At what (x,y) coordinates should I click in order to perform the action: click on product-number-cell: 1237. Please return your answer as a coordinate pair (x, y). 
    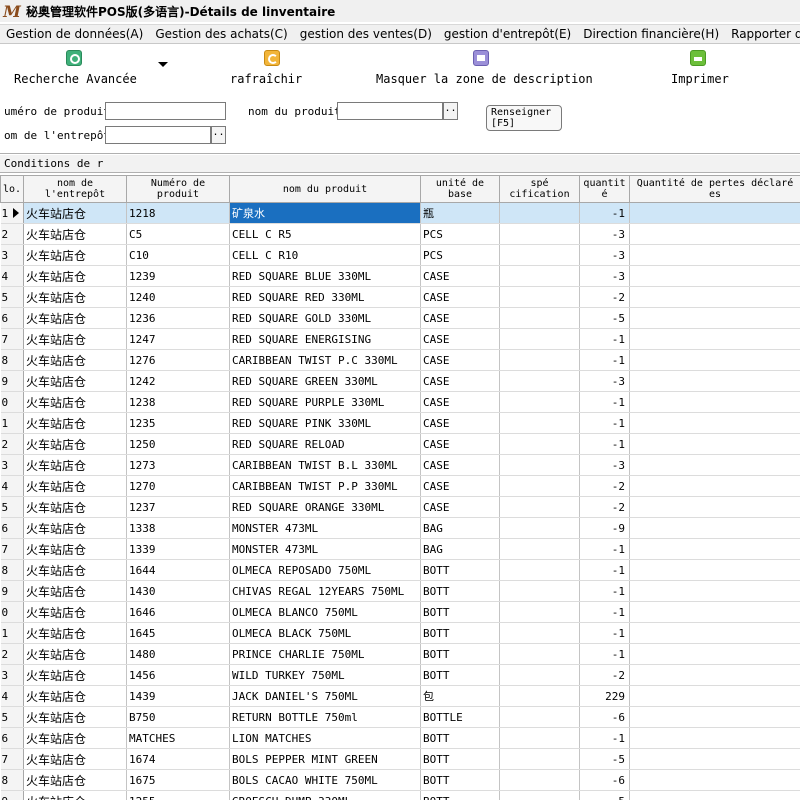
    Looking at the image, I should click on (178, 507).